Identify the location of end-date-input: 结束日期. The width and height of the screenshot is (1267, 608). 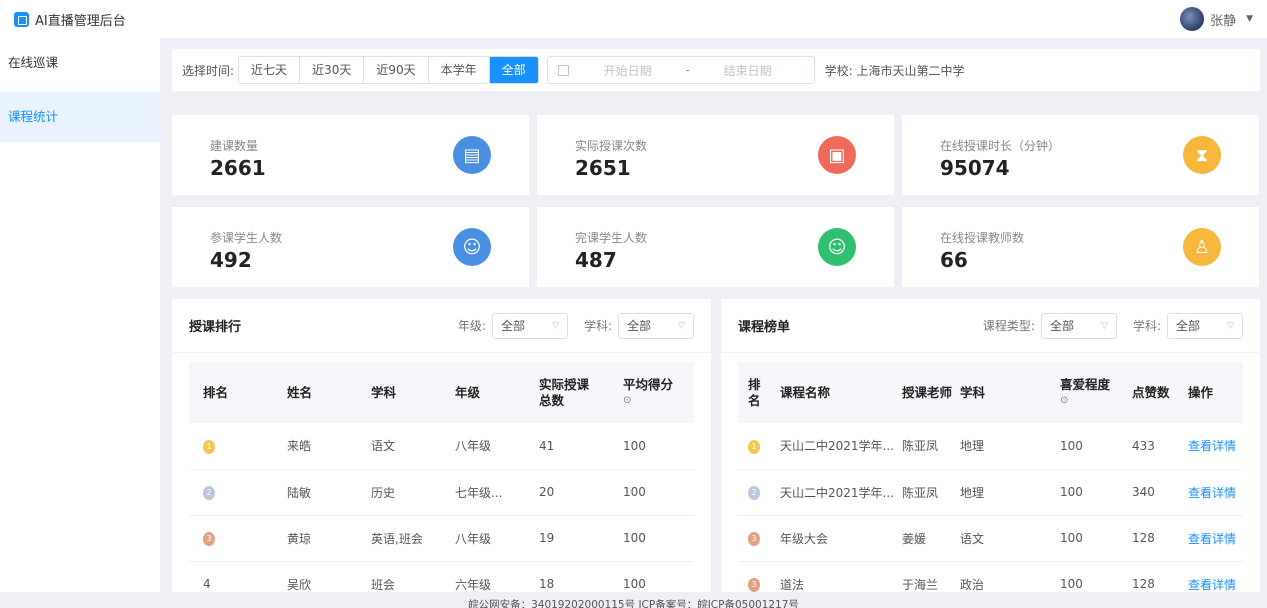
(748, 70).